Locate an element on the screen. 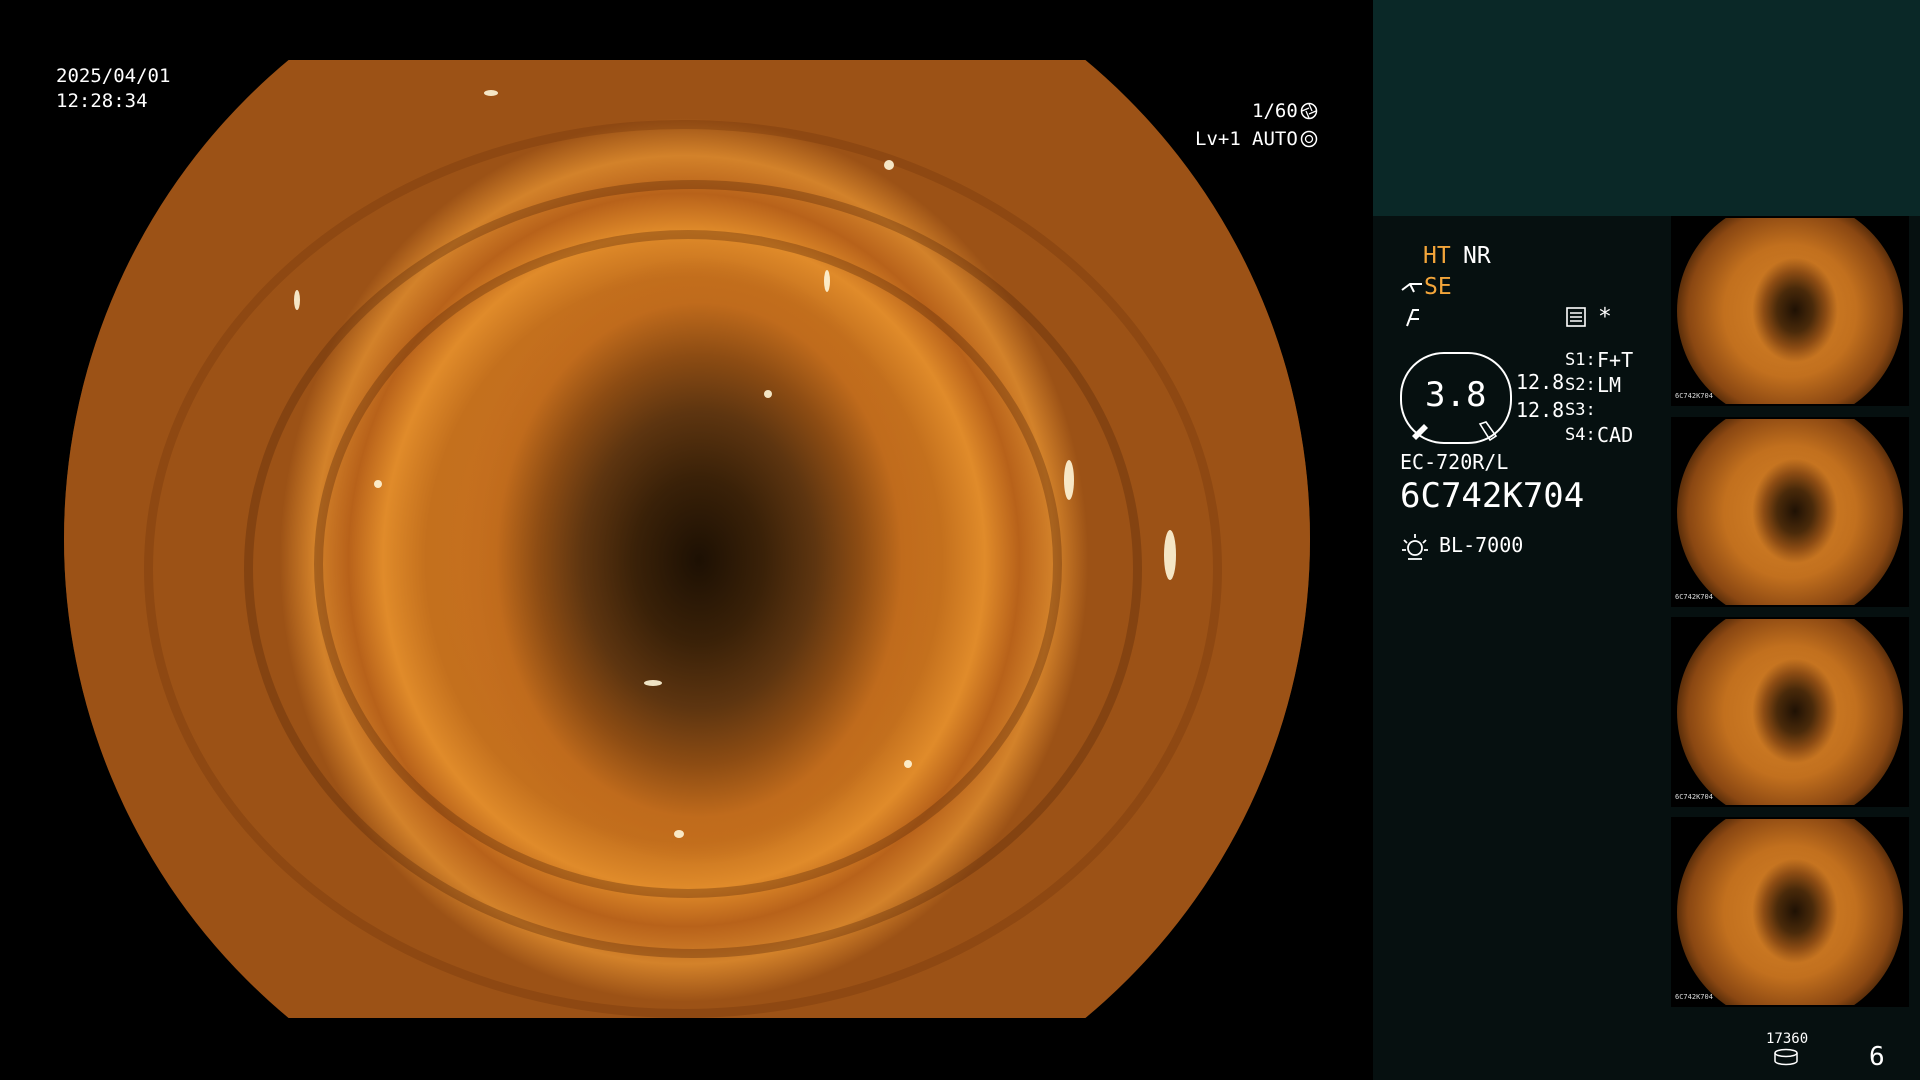 The width and height of the screenshot is (1920, 1080). s1-value: F+T is located at coordinates (1615, 360).